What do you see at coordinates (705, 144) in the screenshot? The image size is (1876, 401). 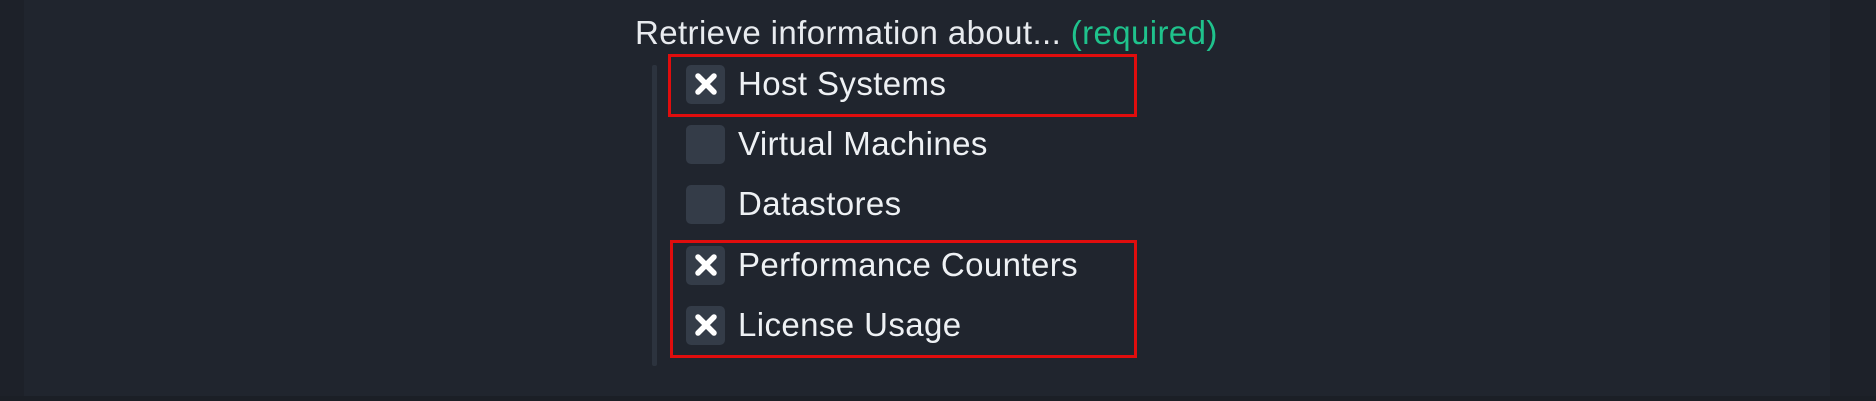 I see `virtual-machines-checkbox` at bounding box center [705, 144].